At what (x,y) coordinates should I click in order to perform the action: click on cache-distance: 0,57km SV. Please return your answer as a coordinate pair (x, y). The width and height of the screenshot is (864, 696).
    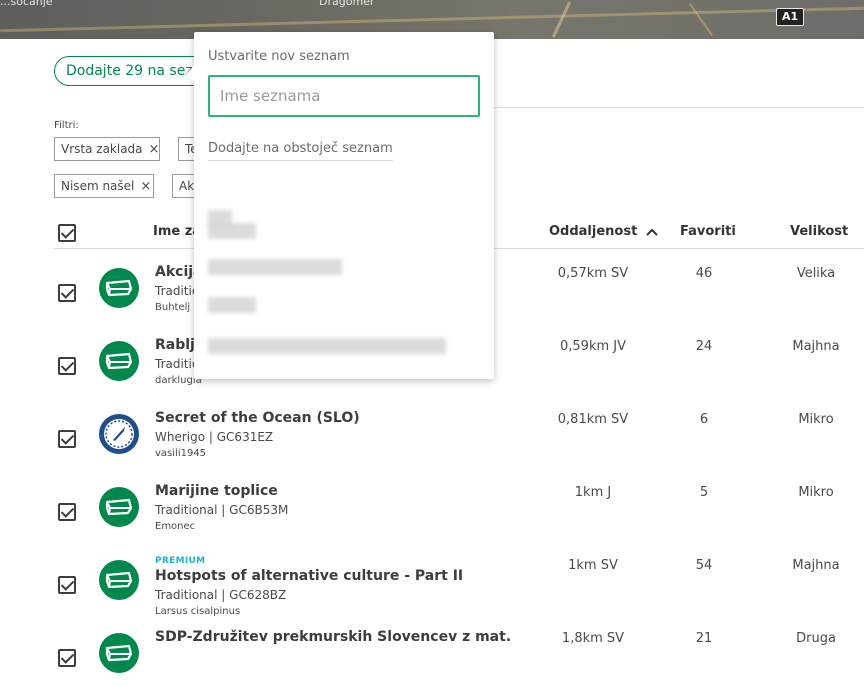
    Looking at the image, I should click on (593, 273).